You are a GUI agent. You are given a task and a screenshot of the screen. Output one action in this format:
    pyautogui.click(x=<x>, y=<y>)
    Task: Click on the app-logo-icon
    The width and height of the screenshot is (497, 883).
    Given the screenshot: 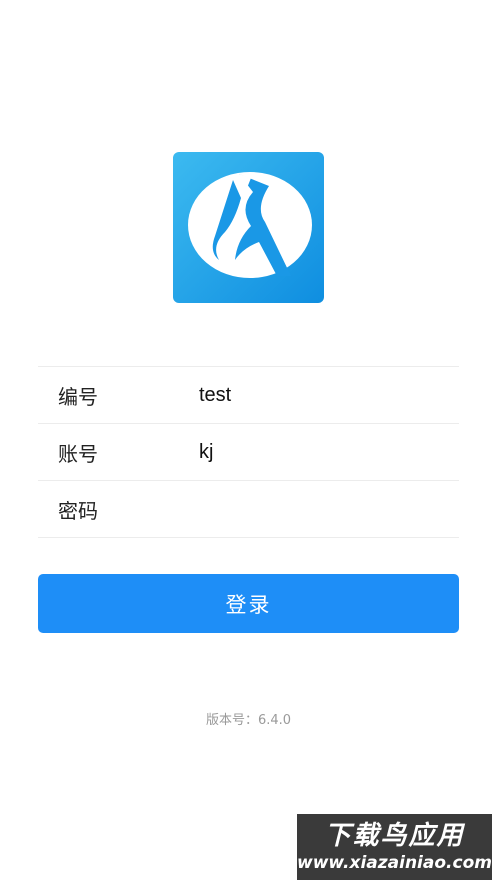 What is the action you would take?
    pyautogui.click(x=248, y=227)
    